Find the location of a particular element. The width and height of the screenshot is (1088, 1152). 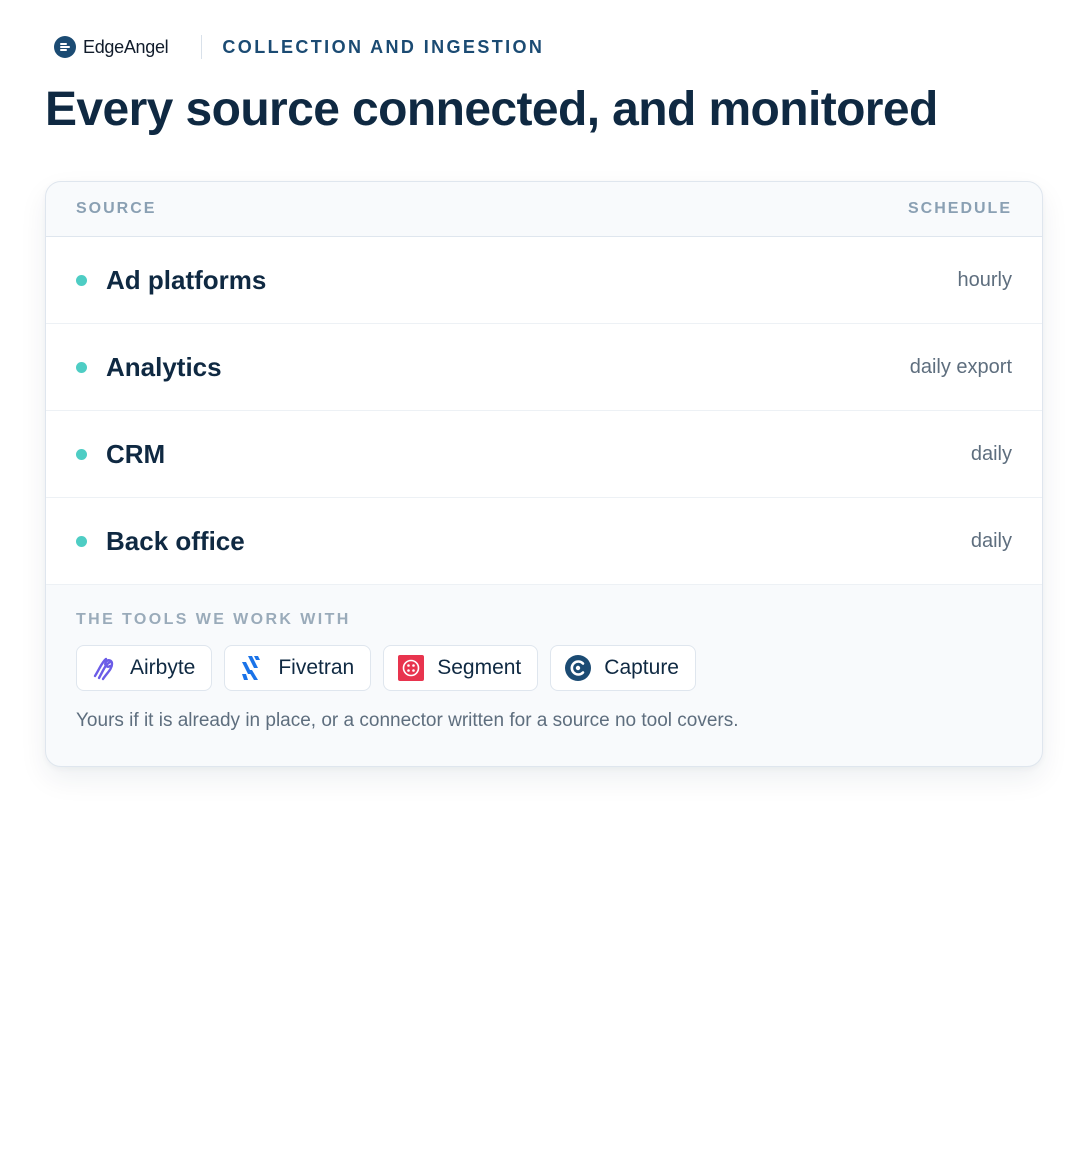

page-title: Every source connected, and monitored is located at coordinates (491, 109).